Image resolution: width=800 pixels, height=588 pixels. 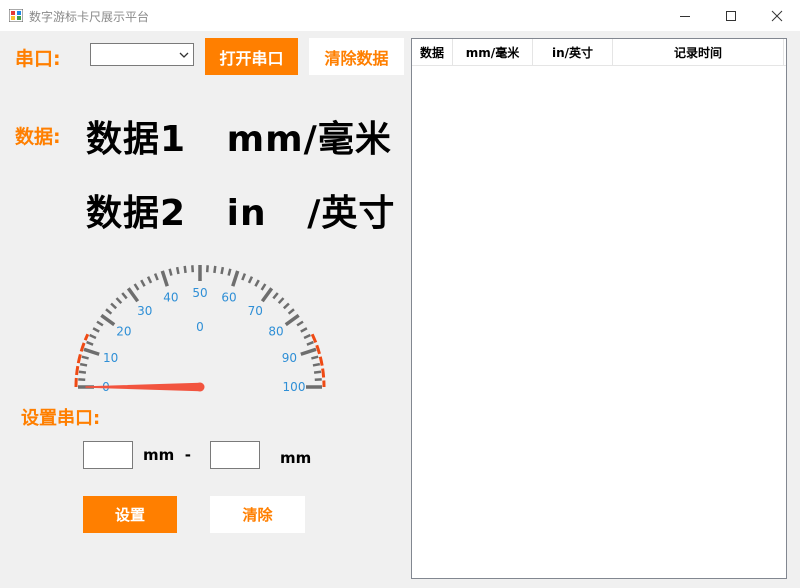 What do you see at coordinates (239, 139) in the screenshot?
I see `data-mm-readout: 数据1 mm/毫米` at bounding box center [239, 139].